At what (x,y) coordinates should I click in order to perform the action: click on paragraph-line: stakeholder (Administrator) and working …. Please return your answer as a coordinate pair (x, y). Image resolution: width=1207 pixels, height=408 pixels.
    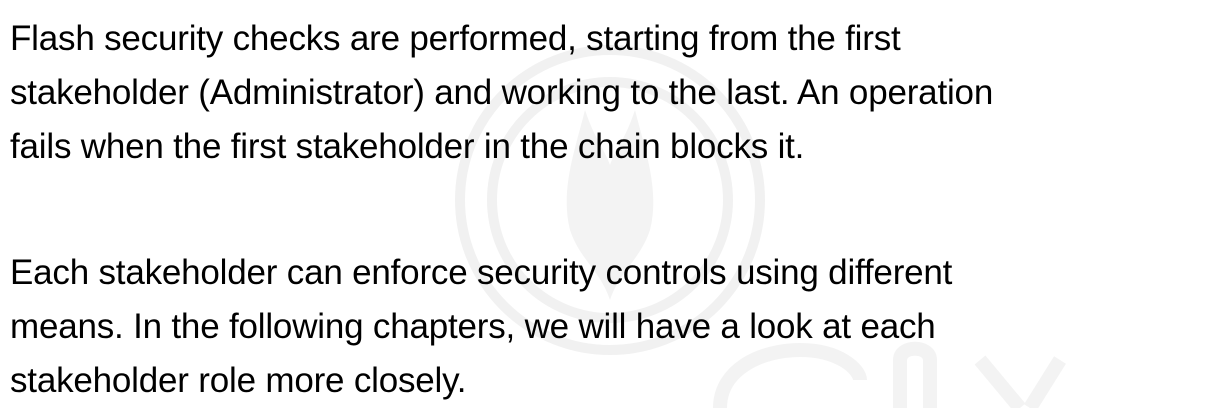
    Looking at the image, I should click on (502, 92).